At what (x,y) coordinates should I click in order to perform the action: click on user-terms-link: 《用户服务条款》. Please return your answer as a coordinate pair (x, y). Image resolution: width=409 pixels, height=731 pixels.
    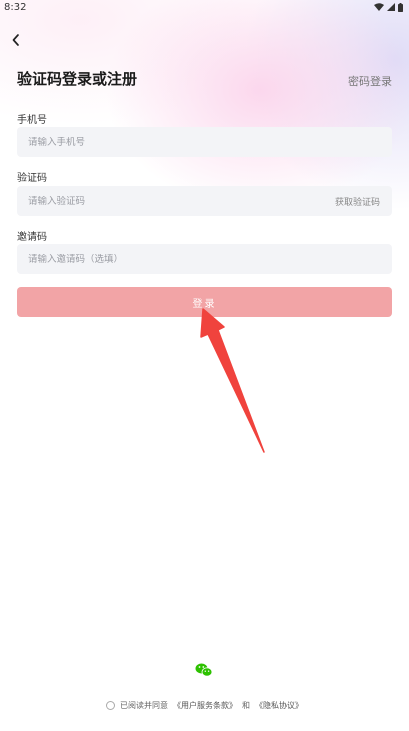
    Looking at the image, I should click on (205, 705).